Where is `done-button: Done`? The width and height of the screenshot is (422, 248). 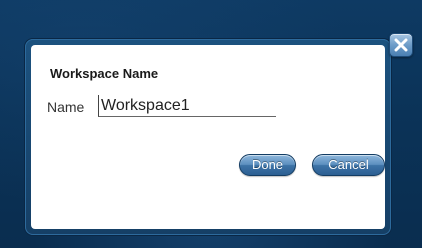
done-button: Done is located at coordinates (267, 165).